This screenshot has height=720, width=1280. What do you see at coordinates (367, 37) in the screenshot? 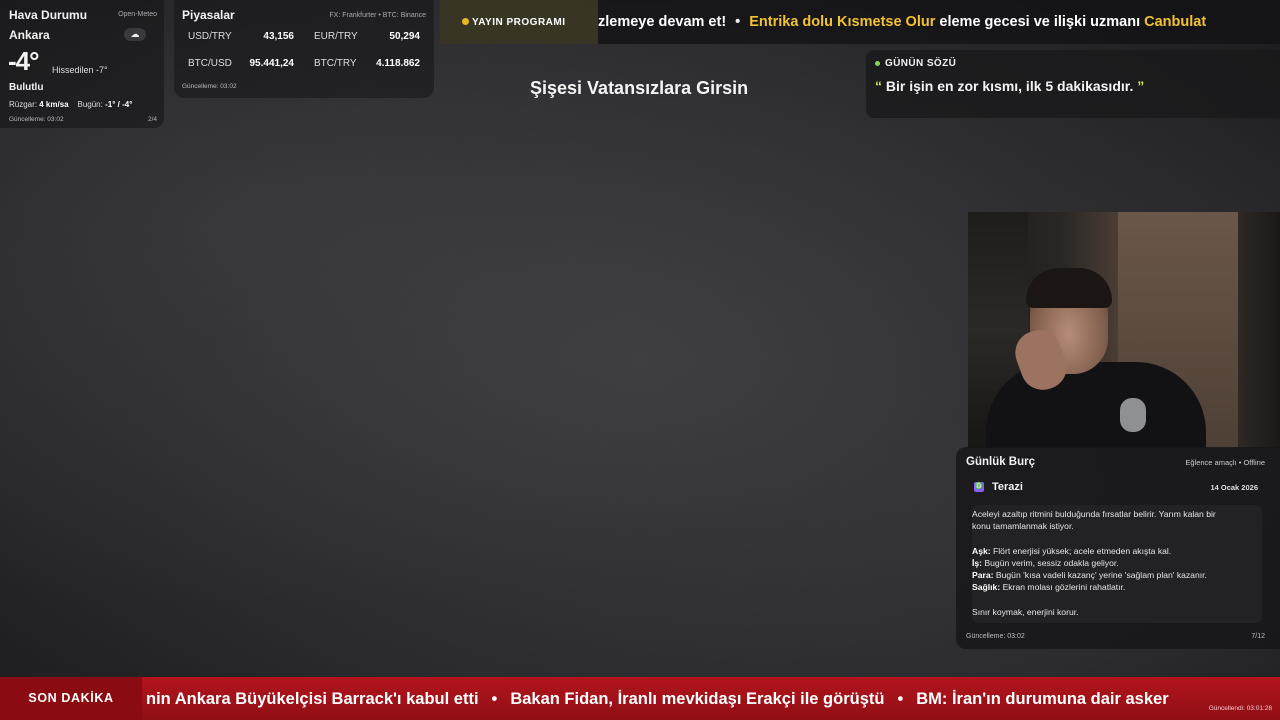
I see `market-item-eur-try: EUR/TRY 50,294` at bounding box center [367, 37].